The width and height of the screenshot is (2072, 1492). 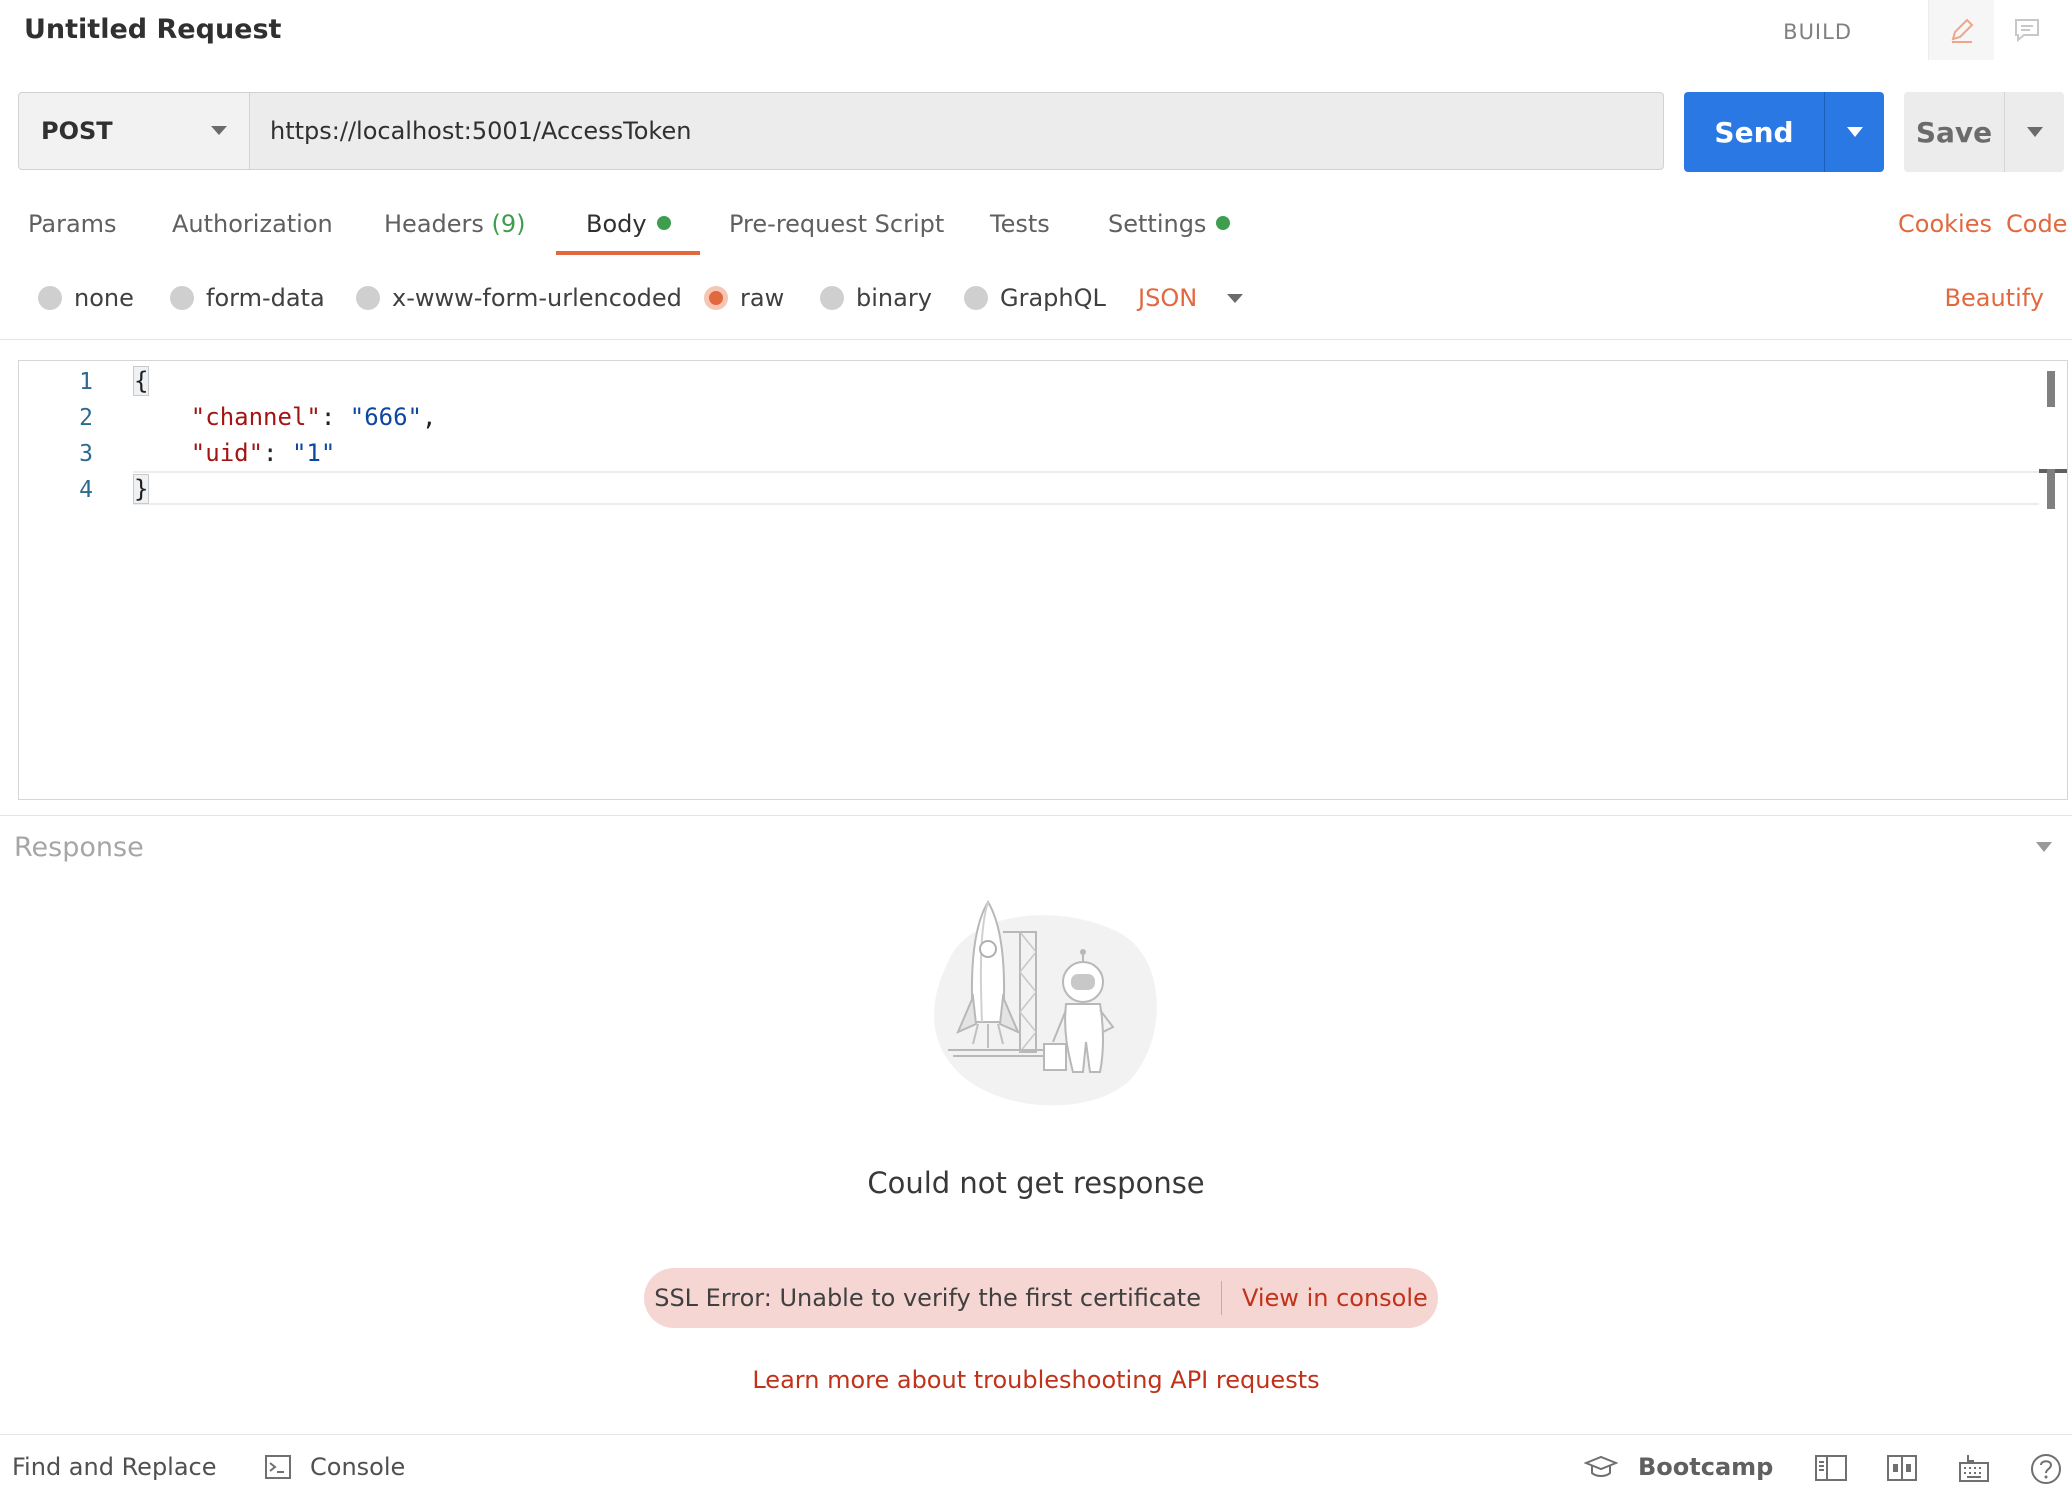 I want to click on body-type-form-data: form-data, so click(x=247, y=298).